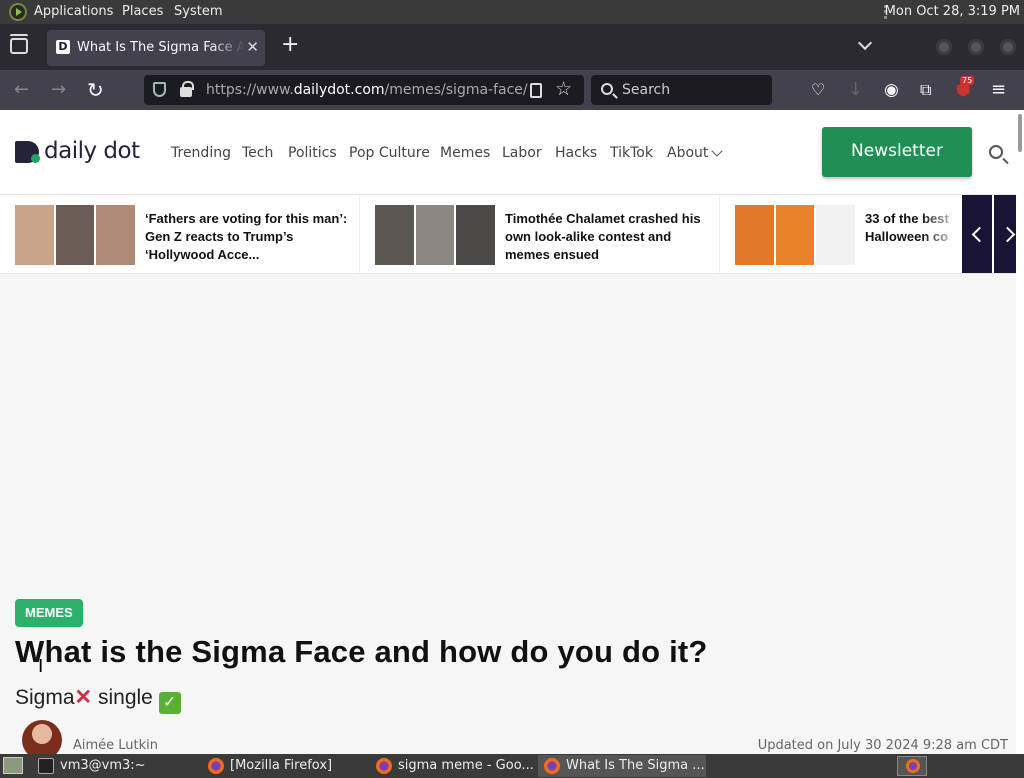 This screenshot has height=778, width=1024. I want to click on category-badge: MEMES, so click(49, 613).